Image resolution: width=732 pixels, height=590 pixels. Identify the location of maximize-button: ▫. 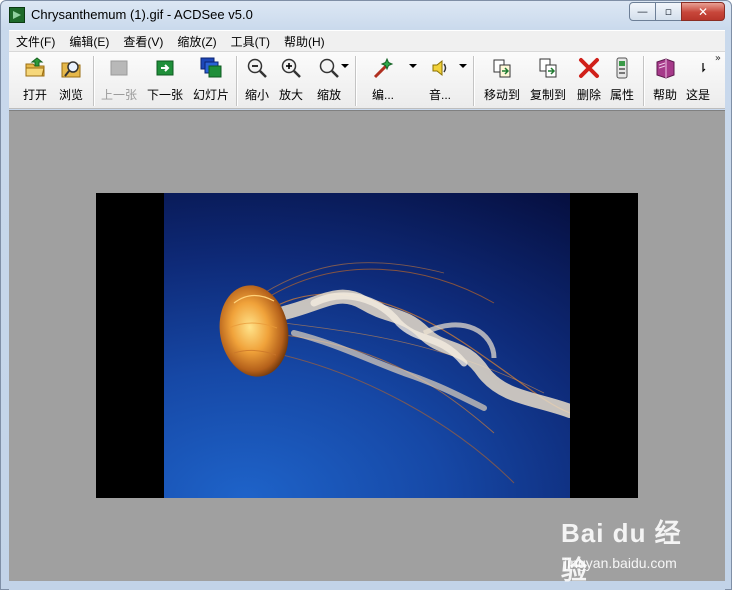
(668, 11).